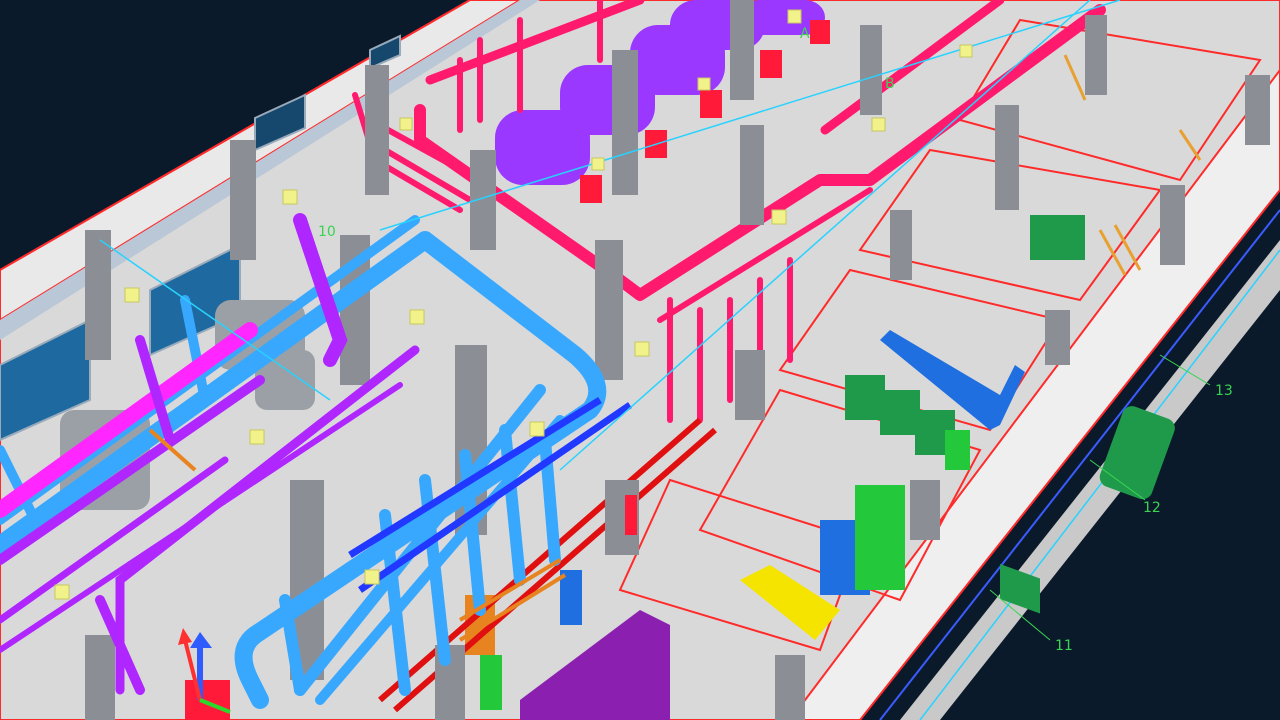  I want to click on grid-label-b: B, so click(890, 84).